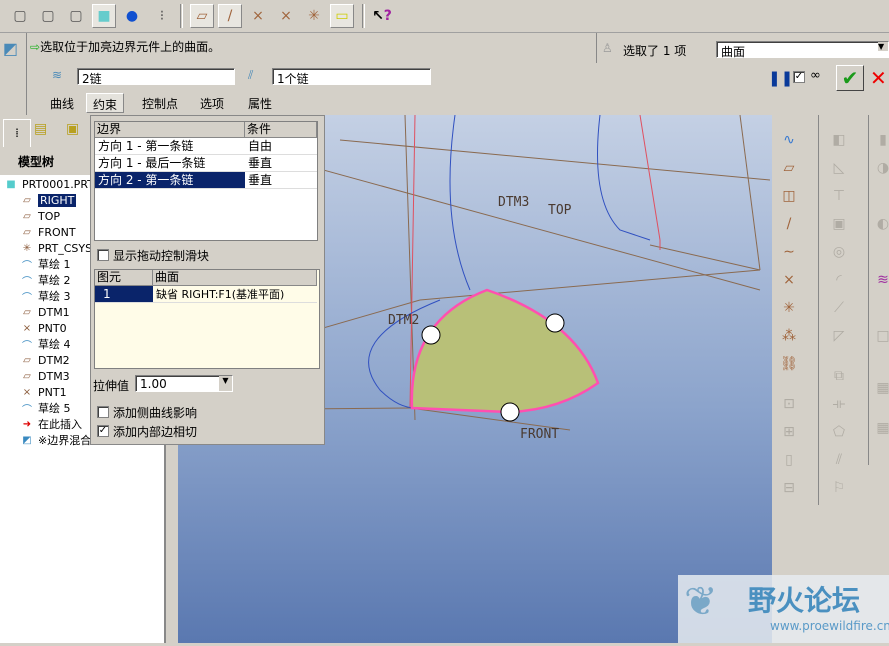 Image resolution: width=889 pixels, height=646 pixels. What do you see at coordinates (815, 75) in the screenshot?
I see `glasses-icon: ∞` at bounding box center [815, 75].